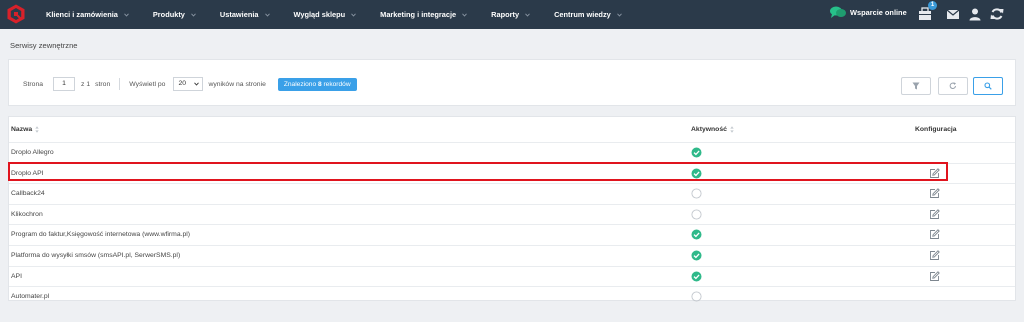  Describe the element at coordinates (337, 84) in the screenshot. I see `found-suffix: rekordów` at that location.